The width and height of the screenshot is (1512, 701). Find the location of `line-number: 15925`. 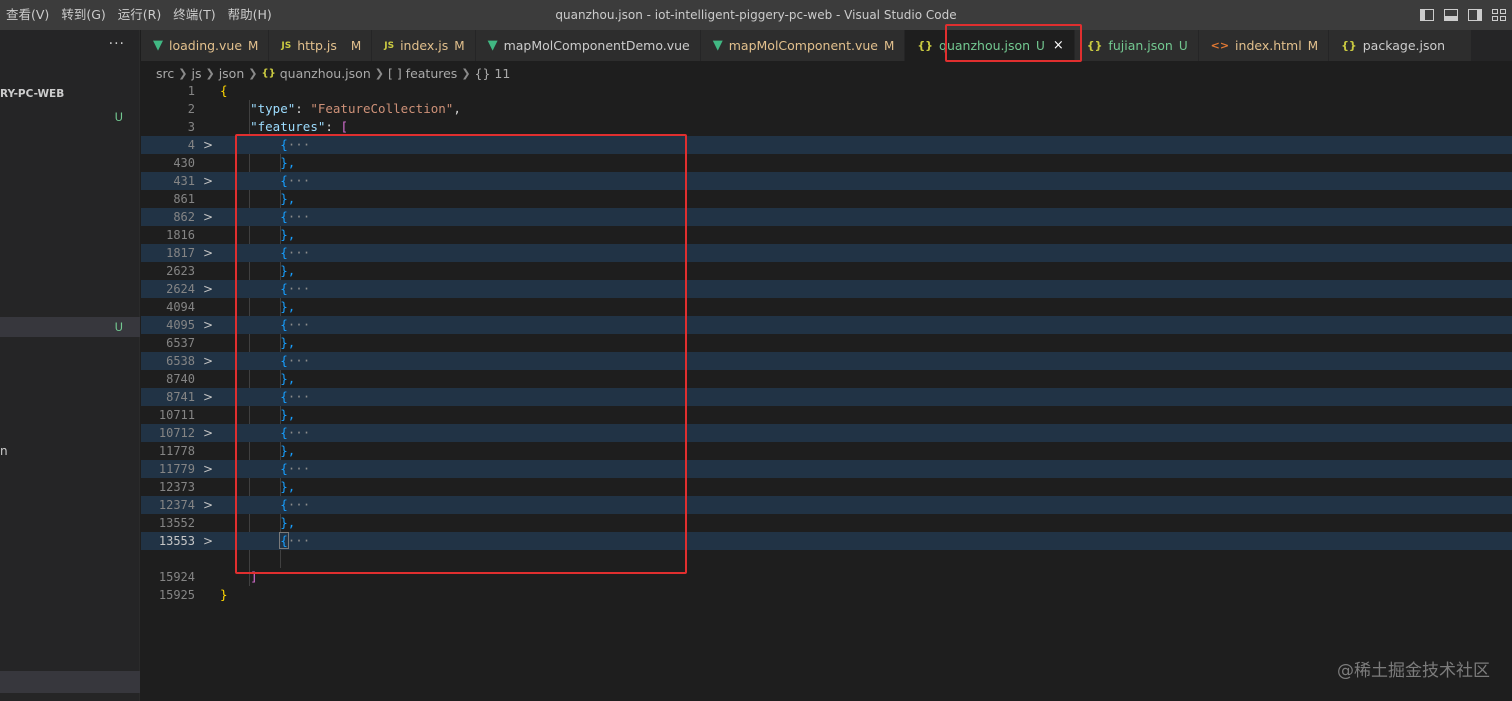

line-number: 15925 is located at coordinates (176, 595).